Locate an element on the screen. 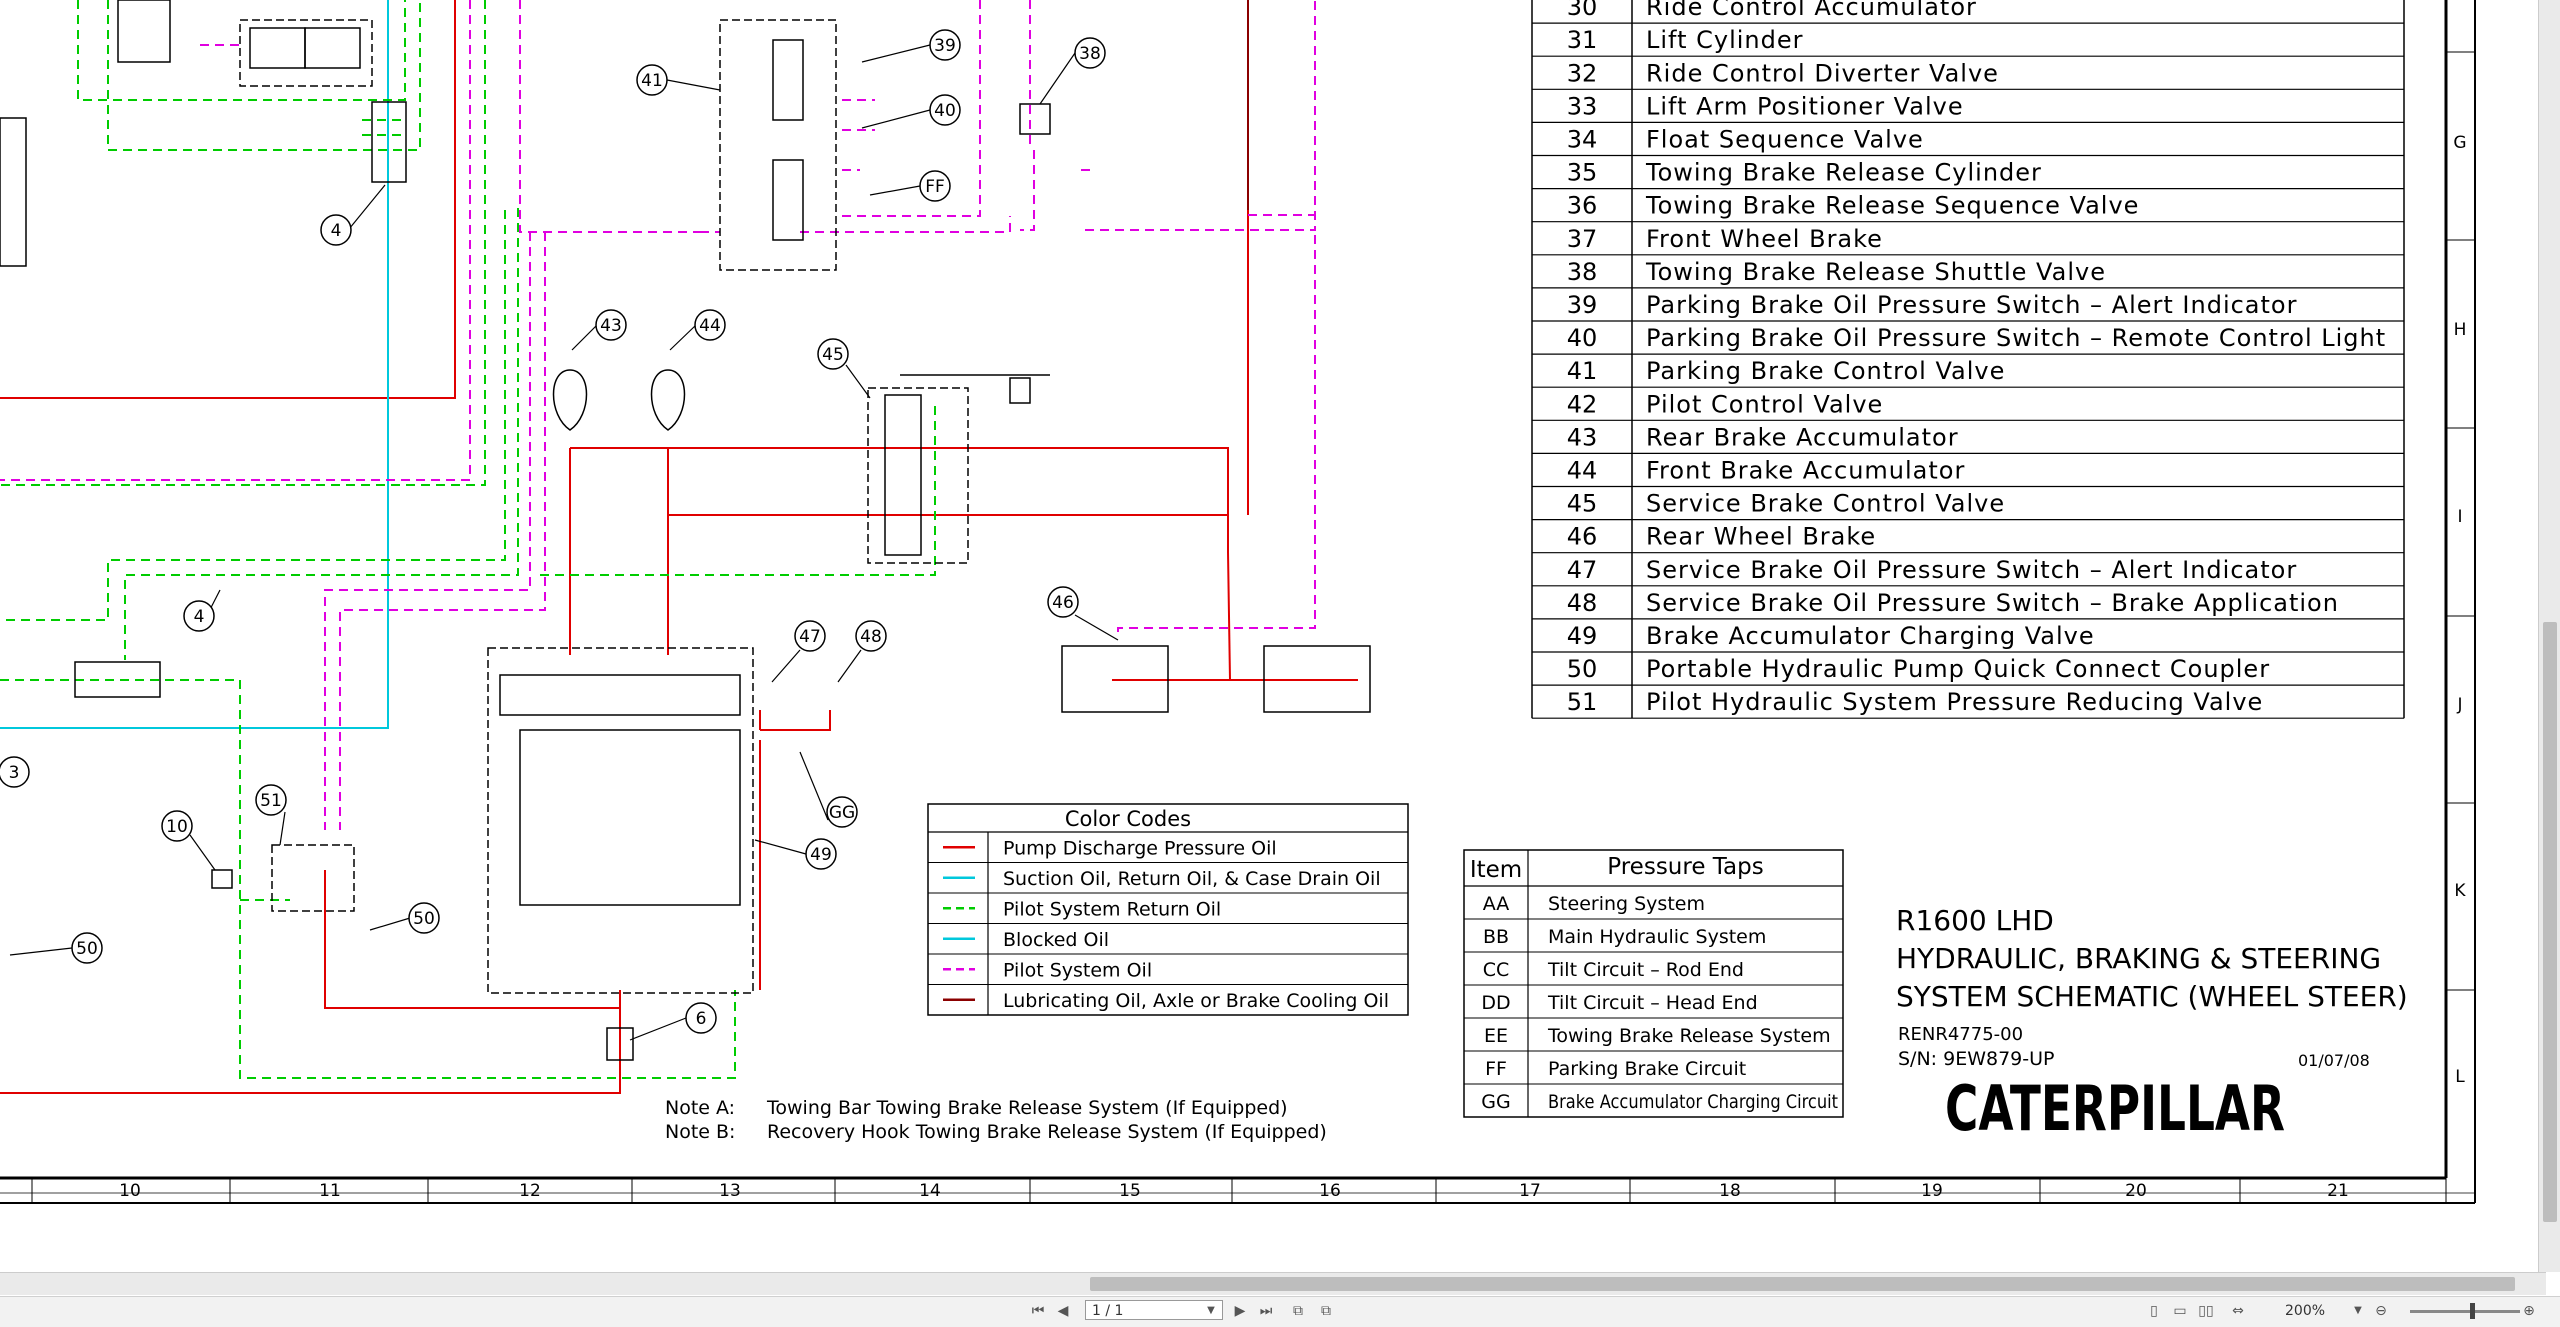  pressure-tap-row: FF Parking Brake Circuit is located at coordinates (1615, 1069).